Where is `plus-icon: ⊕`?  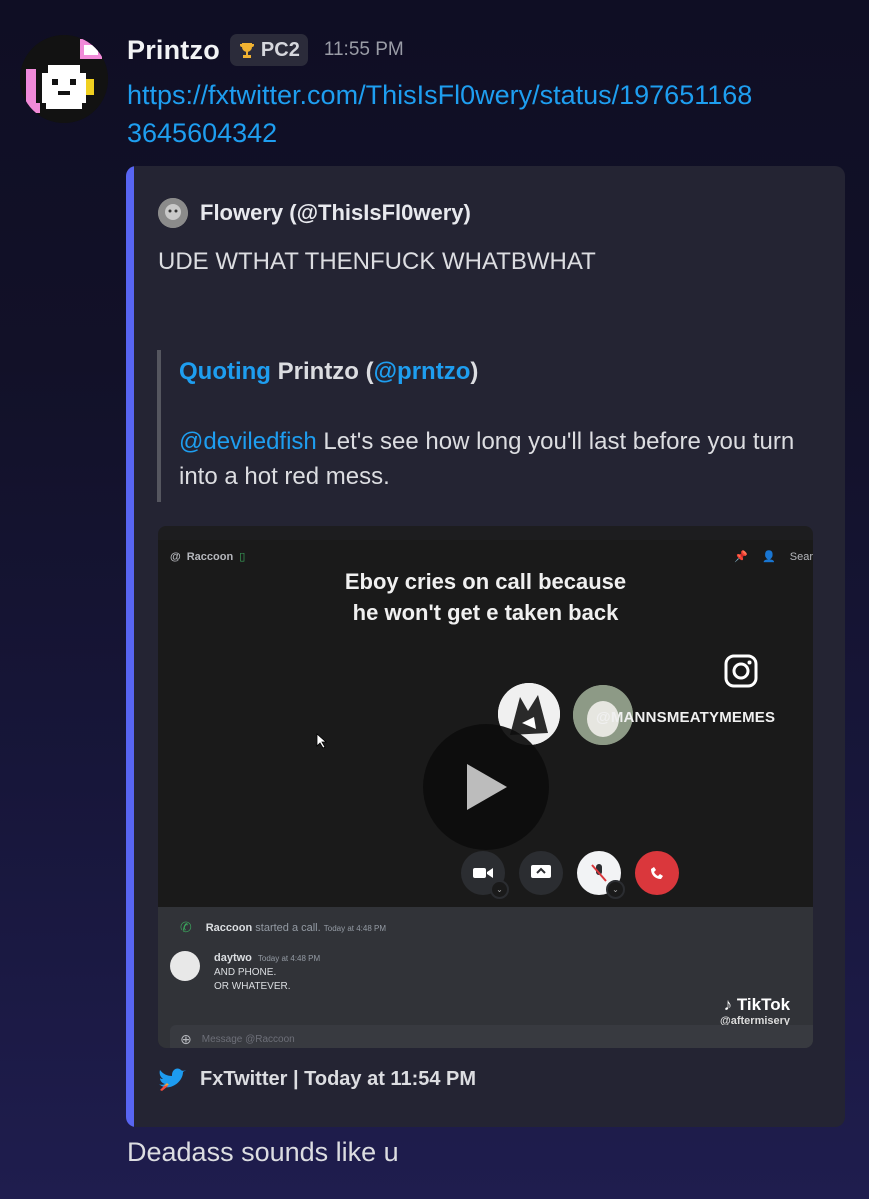 plus-icon: ⊕ is located at coordinates (186, 1038).